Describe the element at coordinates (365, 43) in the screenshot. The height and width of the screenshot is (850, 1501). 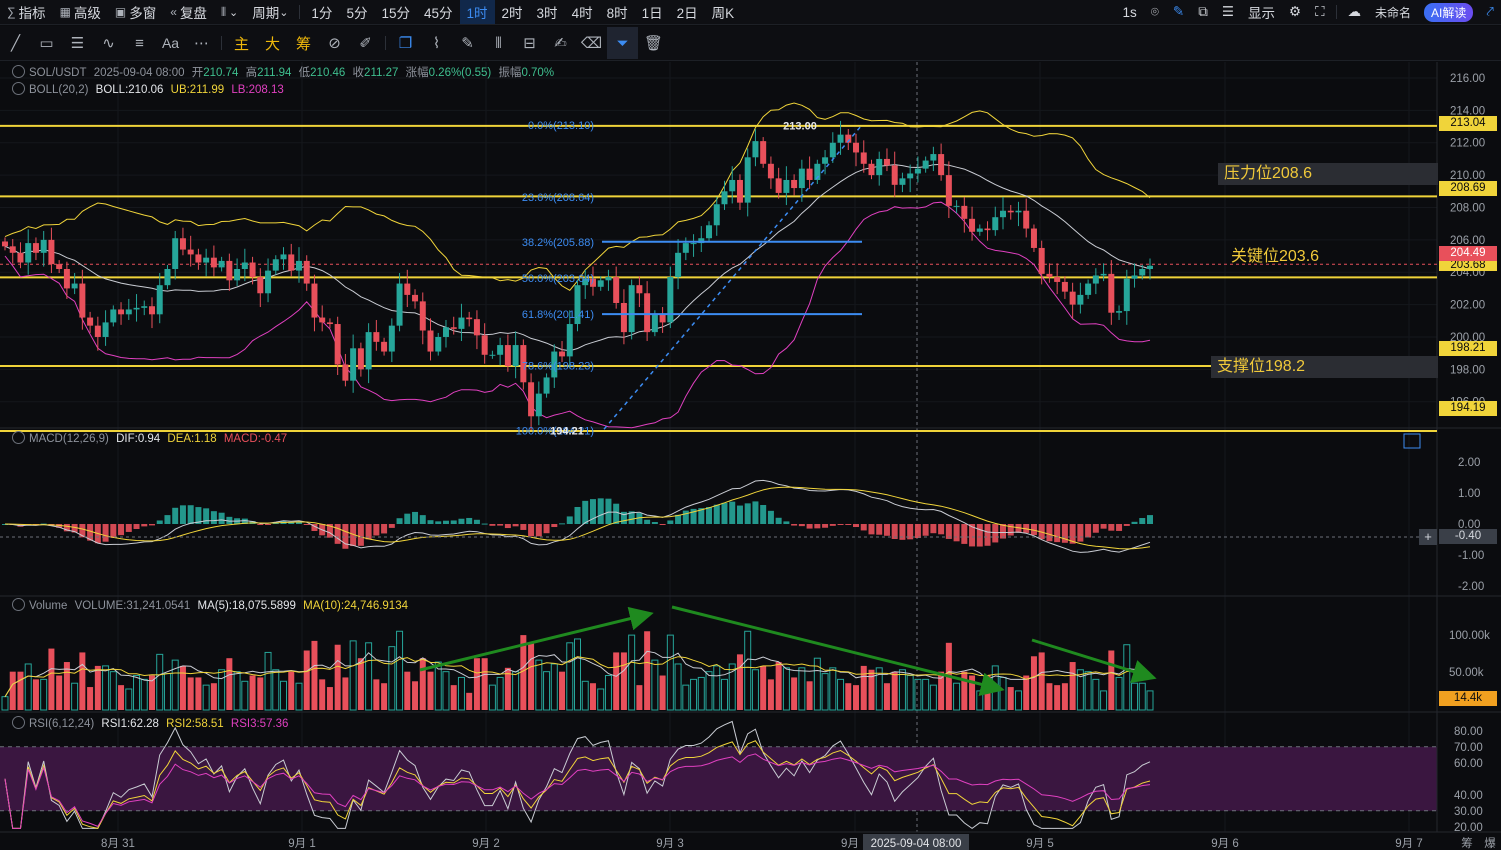
I see `brush-icon: ✐` at that location.